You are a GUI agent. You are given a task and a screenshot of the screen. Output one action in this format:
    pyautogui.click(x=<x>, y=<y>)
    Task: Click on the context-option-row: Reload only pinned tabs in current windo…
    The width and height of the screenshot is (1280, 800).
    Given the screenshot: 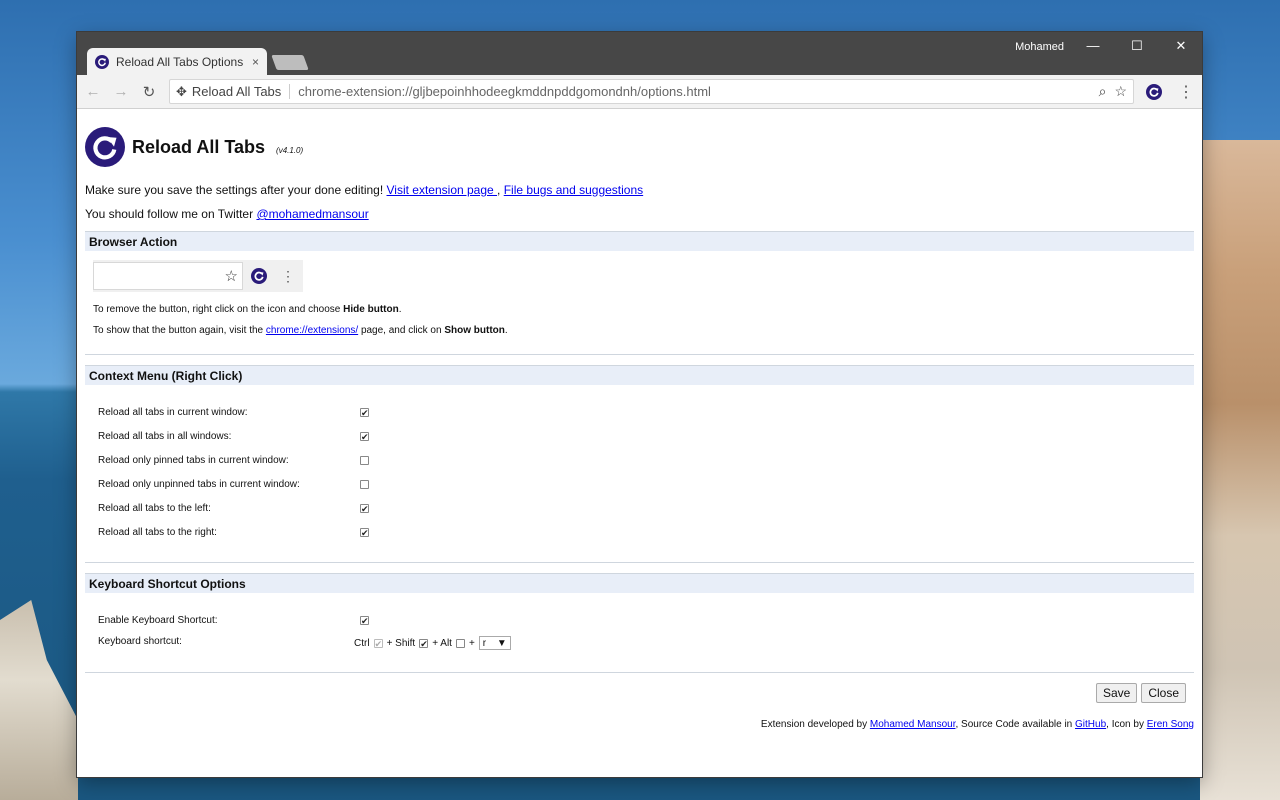 What is the action you would take?
    pyautogui.click(x=646, y=460)
    